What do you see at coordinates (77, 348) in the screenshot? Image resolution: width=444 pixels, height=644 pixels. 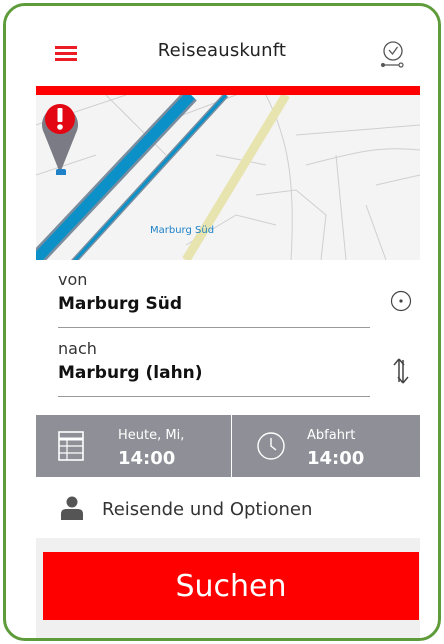 I see `to-label: nach` at bounding box center [77, 348].